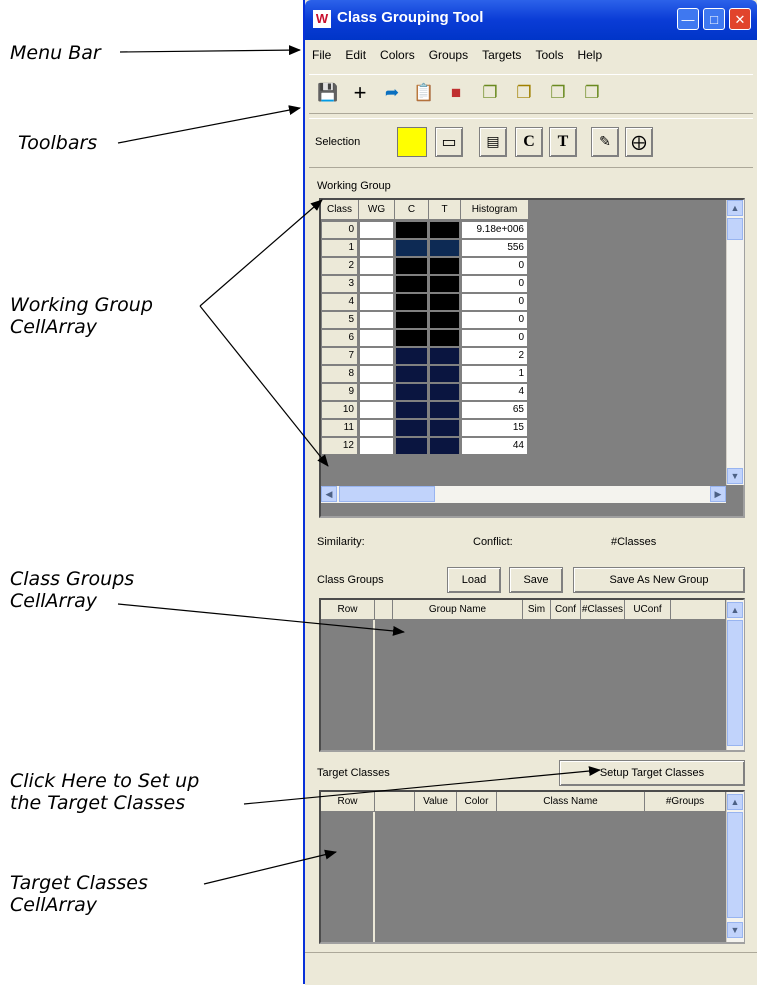 The width and height of the screenshot is (757, 985). What do you see at coordinates (740, 19) in the screenshot?
I see `close-button: ✕` at bounding box center [740, 19].